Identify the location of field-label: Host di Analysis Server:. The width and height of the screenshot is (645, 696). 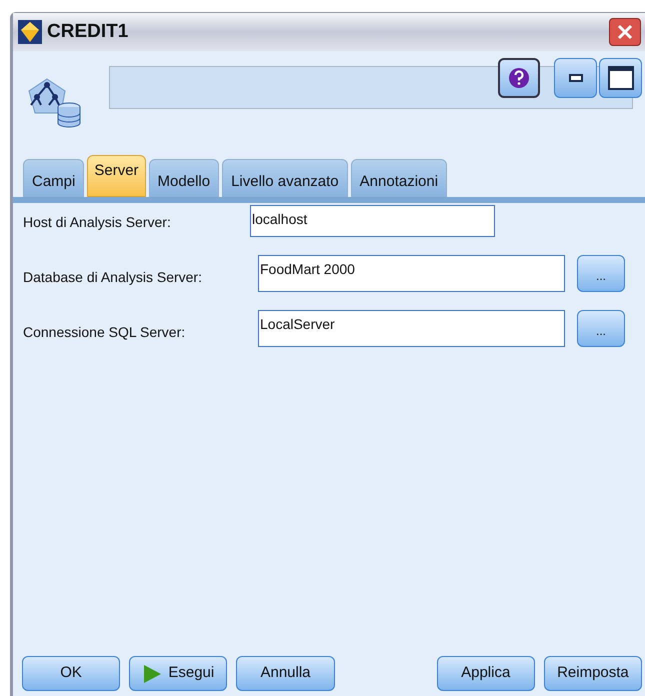
(97, 222).